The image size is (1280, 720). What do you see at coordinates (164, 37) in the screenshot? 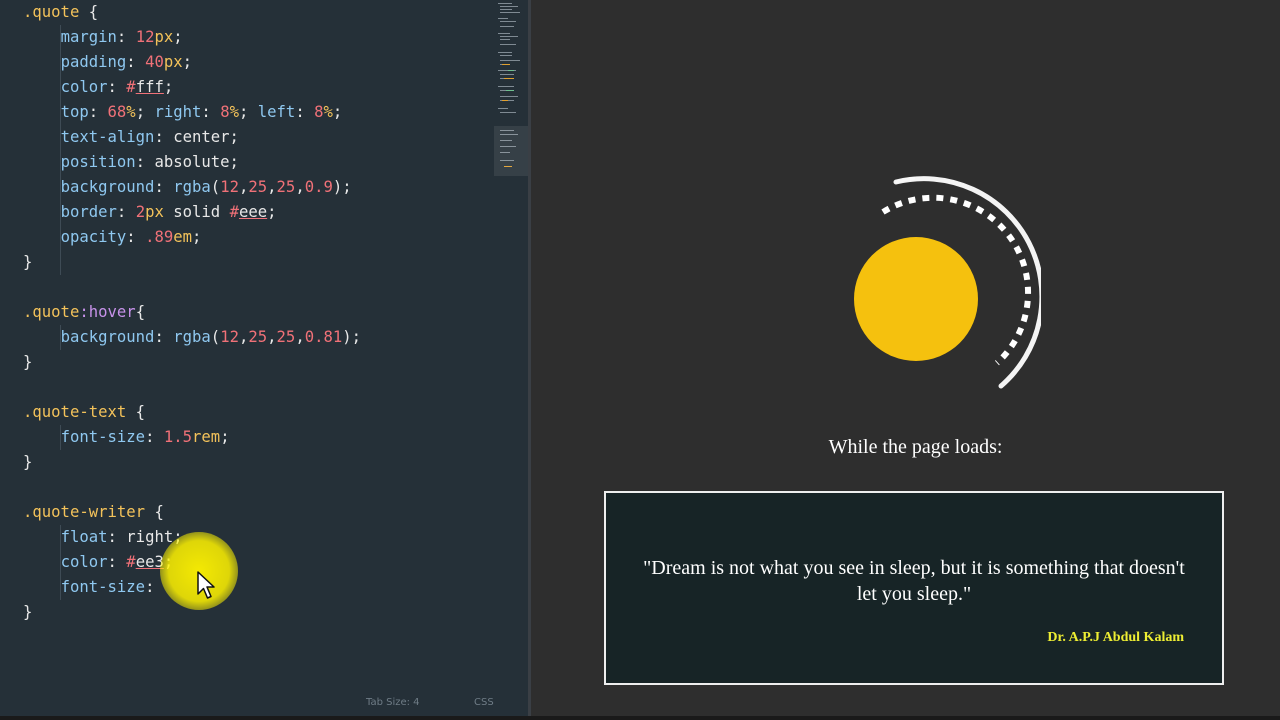
I see `code-token: px` at bounding box center [164, 37].